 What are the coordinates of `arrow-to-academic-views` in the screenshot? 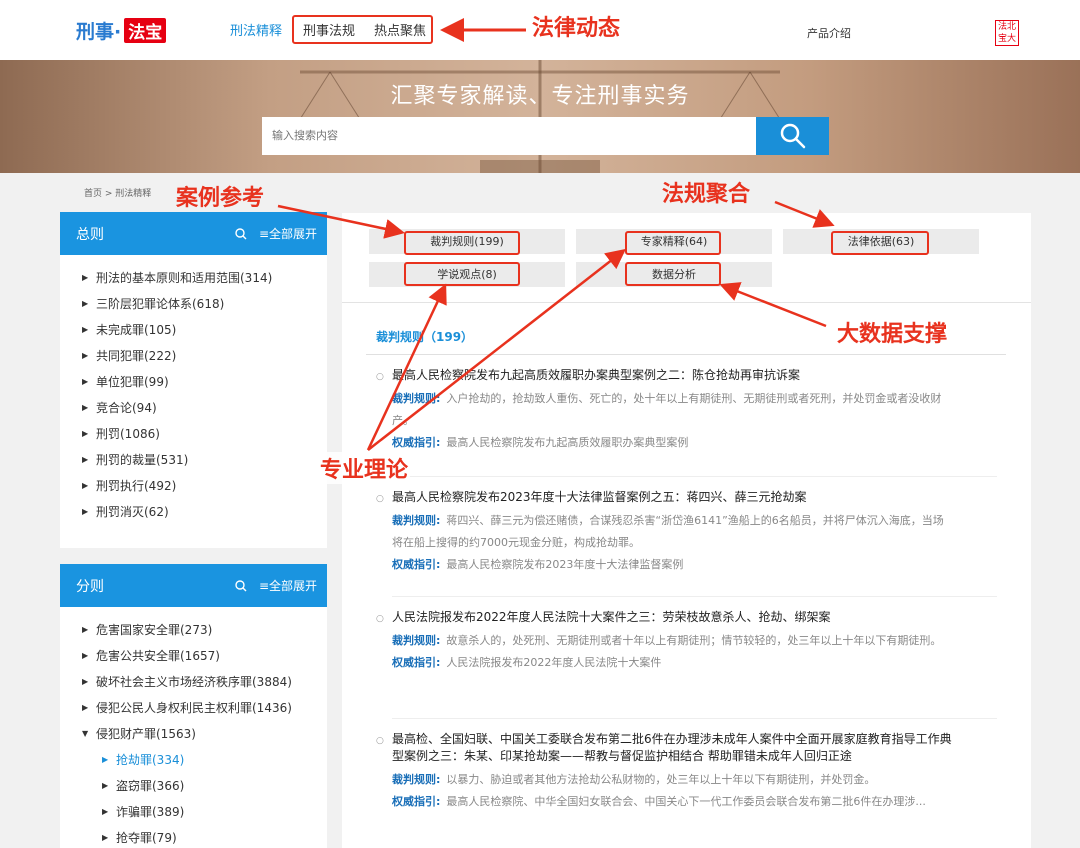 It's located at (406, 367).